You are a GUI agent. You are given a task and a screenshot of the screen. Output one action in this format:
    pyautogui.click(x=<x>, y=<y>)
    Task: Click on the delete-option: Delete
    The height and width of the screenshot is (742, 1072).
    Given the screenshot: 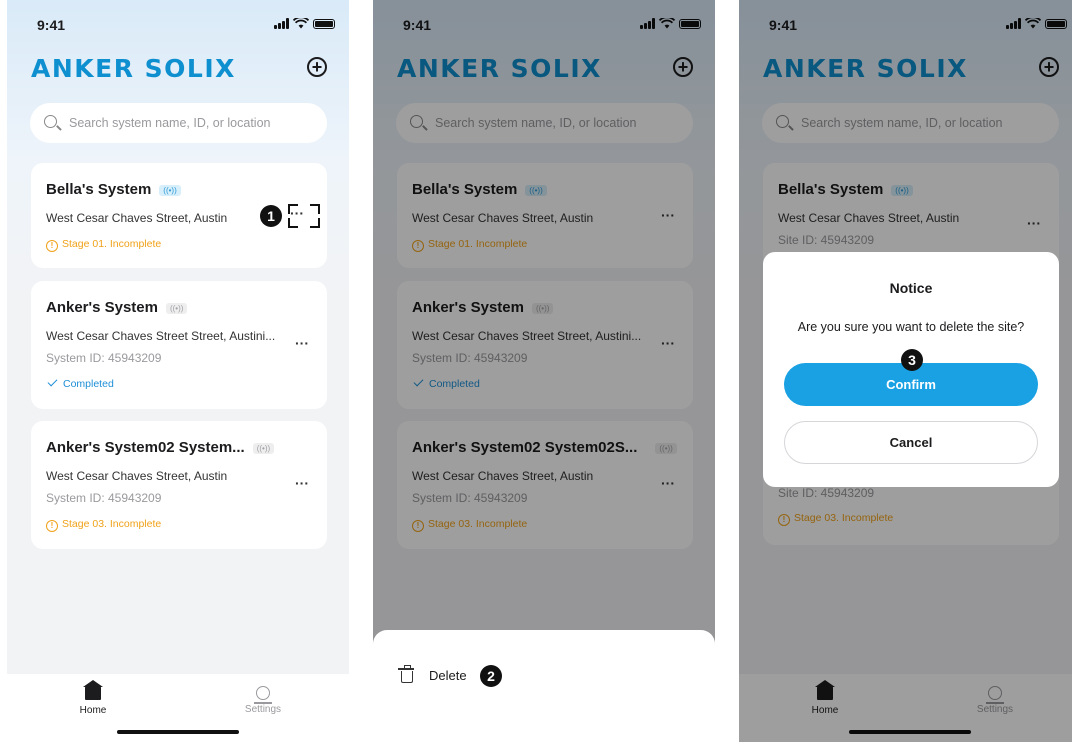 What is the action you would take?
    pyautogui.click(x=448, y=675)
    